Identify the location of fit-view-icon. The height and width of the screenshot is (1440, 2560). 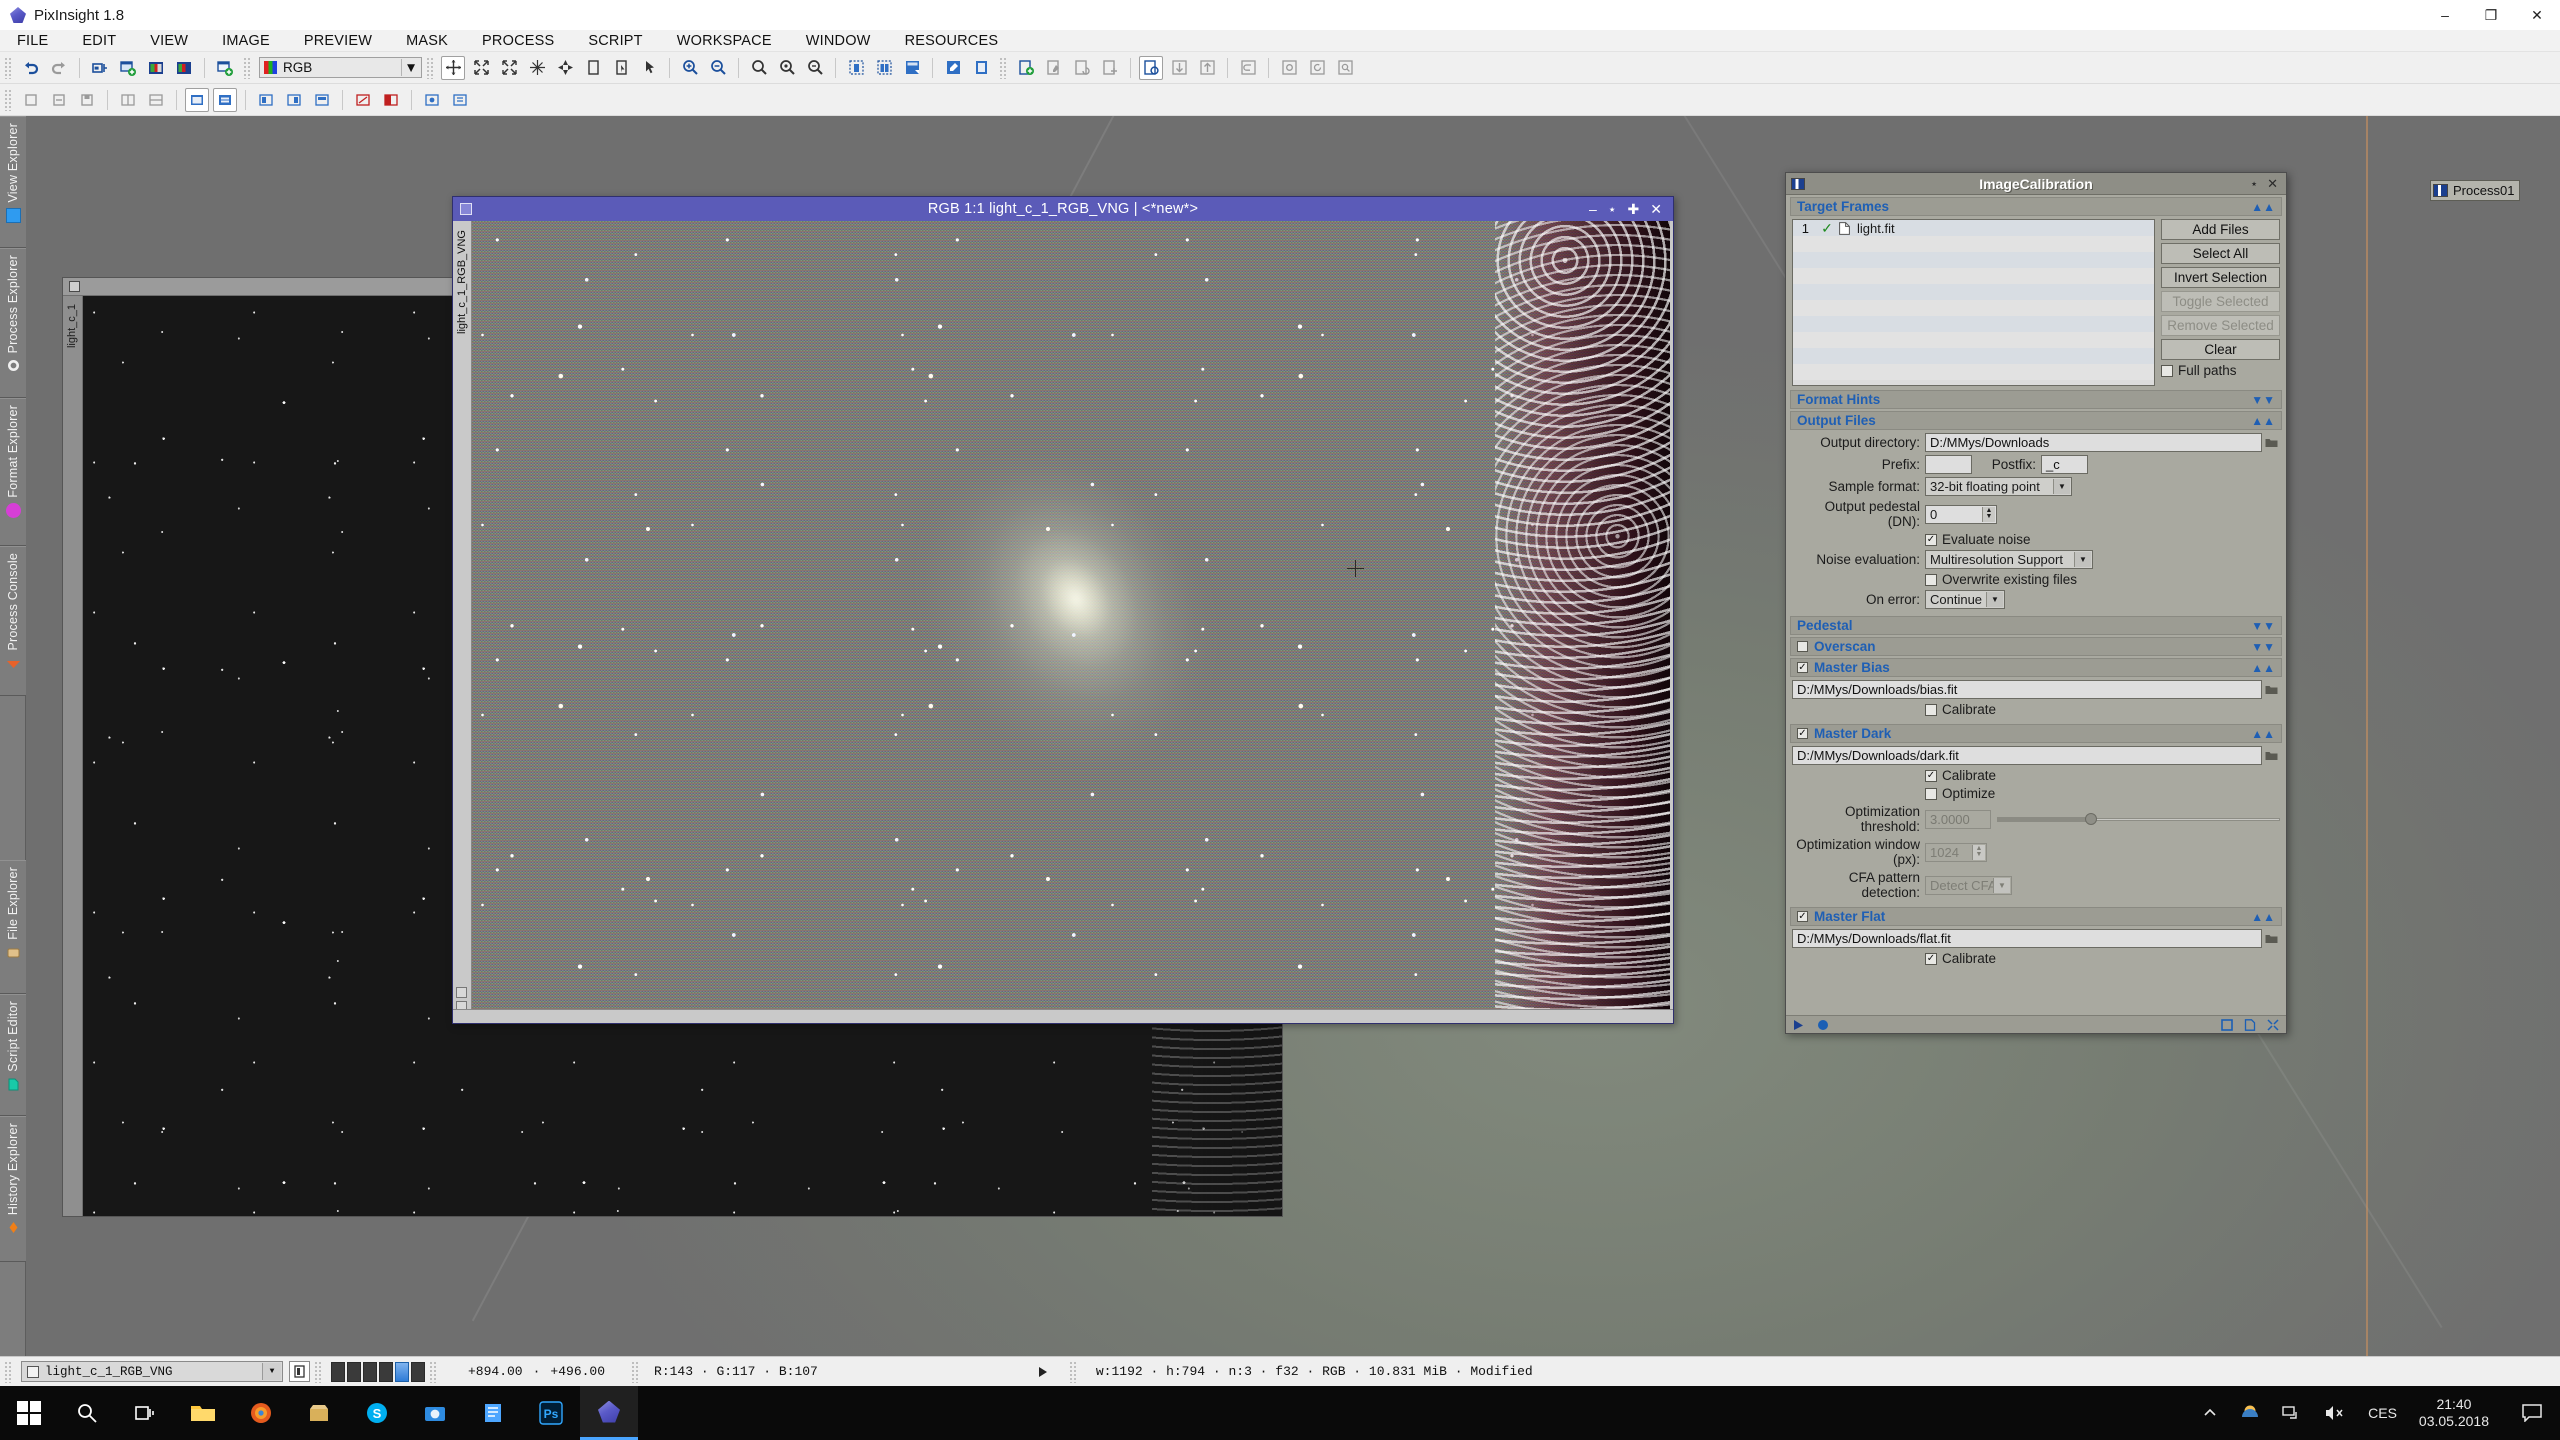
(481, 68).